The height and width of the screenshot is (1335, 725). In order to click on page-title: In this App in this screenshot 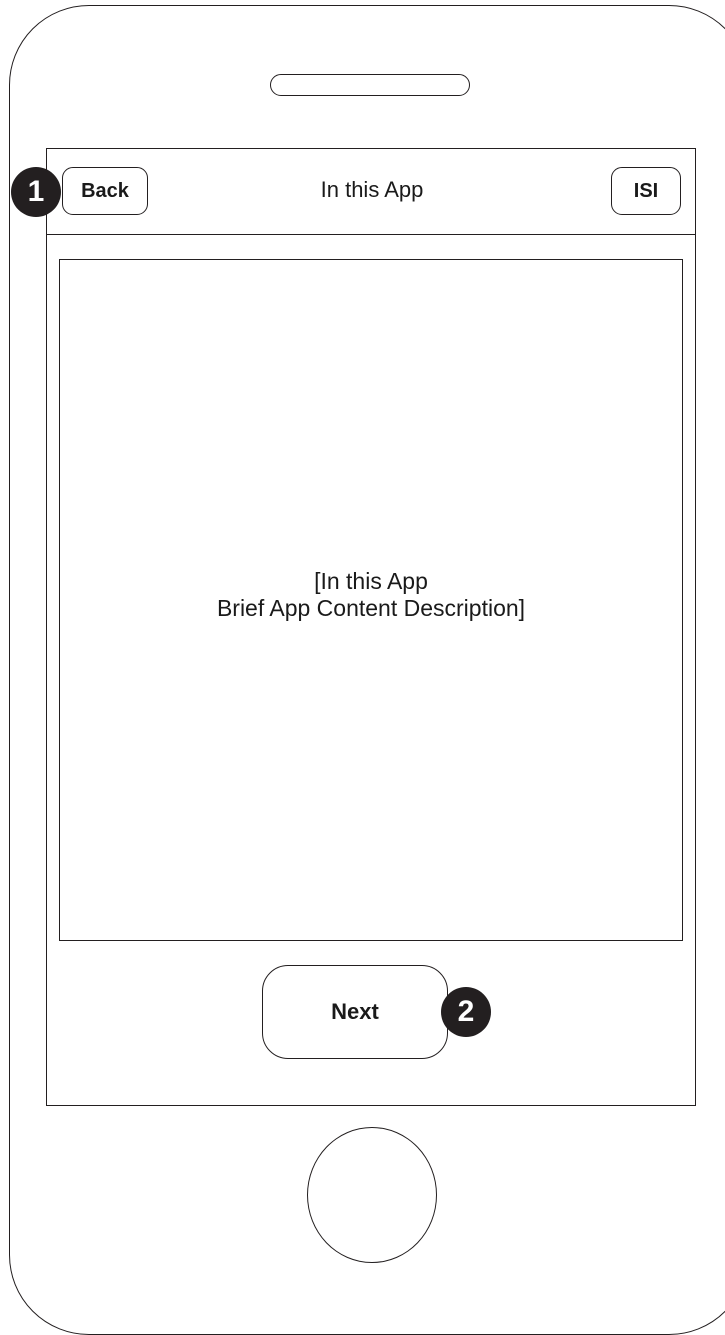, I will do `click(372, 189)`.